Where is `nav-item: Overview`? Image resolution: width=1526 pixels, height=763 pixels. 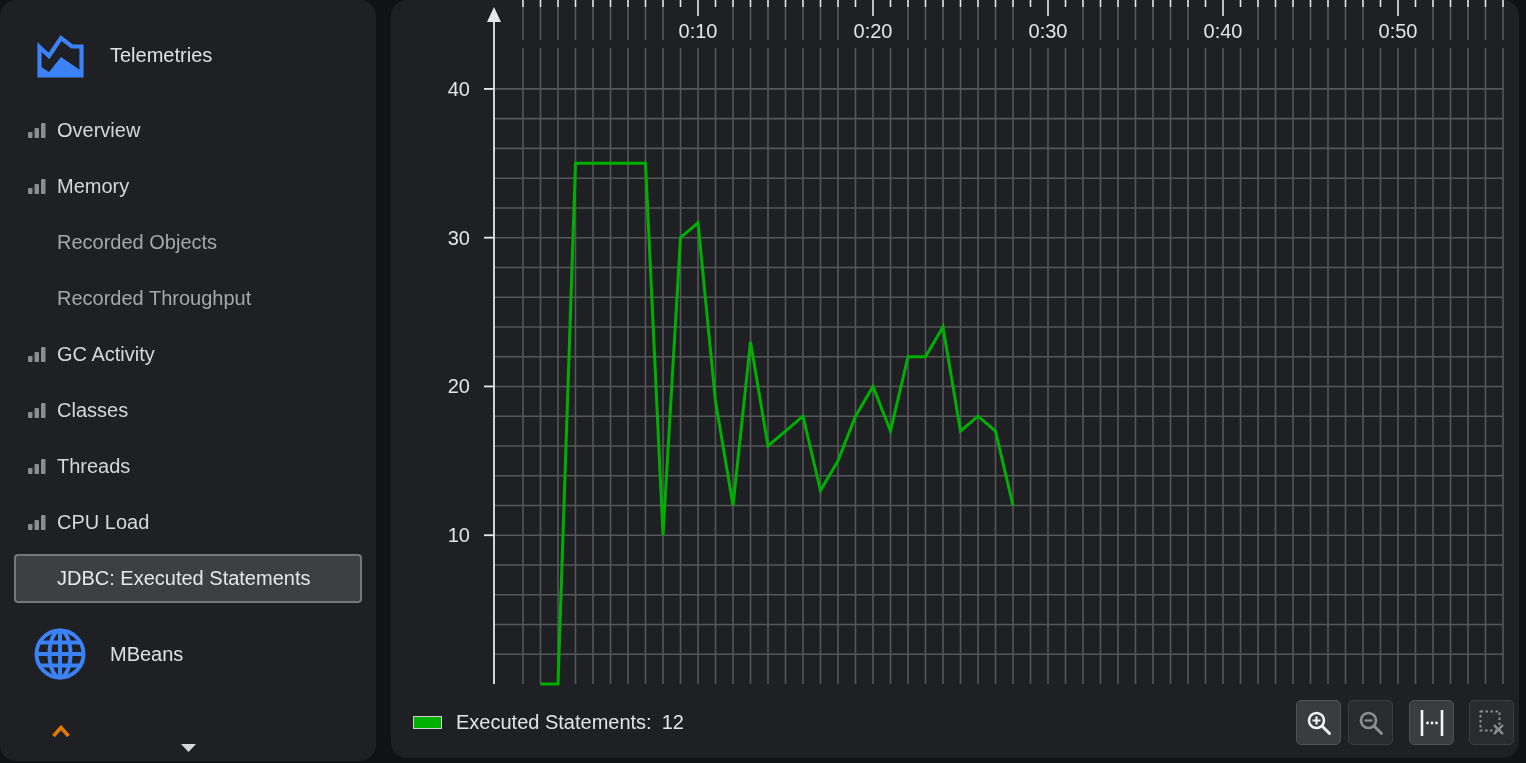 nav-item: Overview is located at coordinates (84, 130).